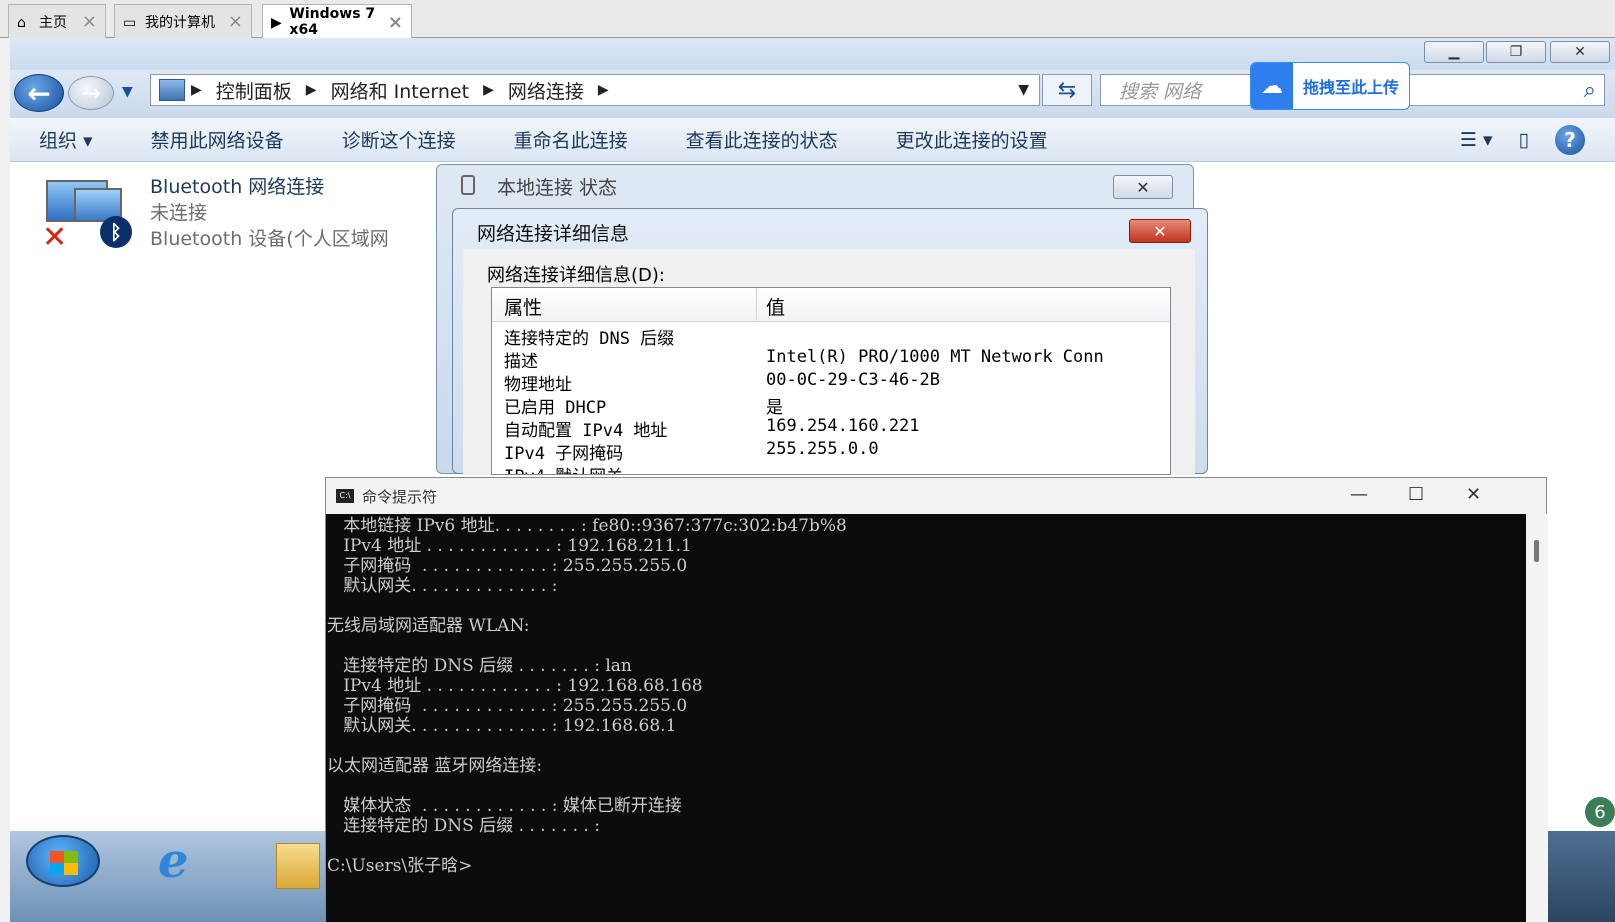 The width and height of the screenshot is (1615, 922). I want to click on vm-tab-label: Windows 7 x64, so click(332, 22).